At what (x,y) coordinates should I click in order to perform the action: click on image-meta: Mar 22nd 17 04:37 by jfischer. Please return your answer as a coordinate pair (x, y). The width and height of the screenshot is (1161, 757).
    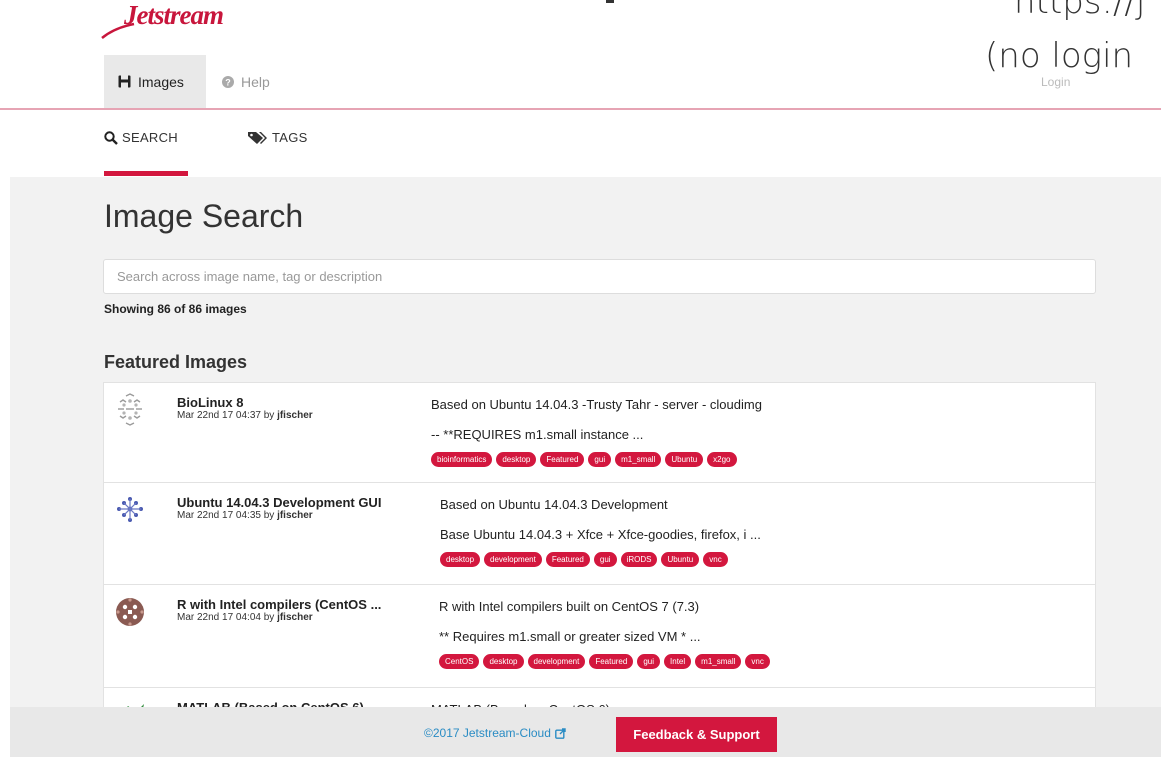
    Looking at the image, I should click on (245, 415).